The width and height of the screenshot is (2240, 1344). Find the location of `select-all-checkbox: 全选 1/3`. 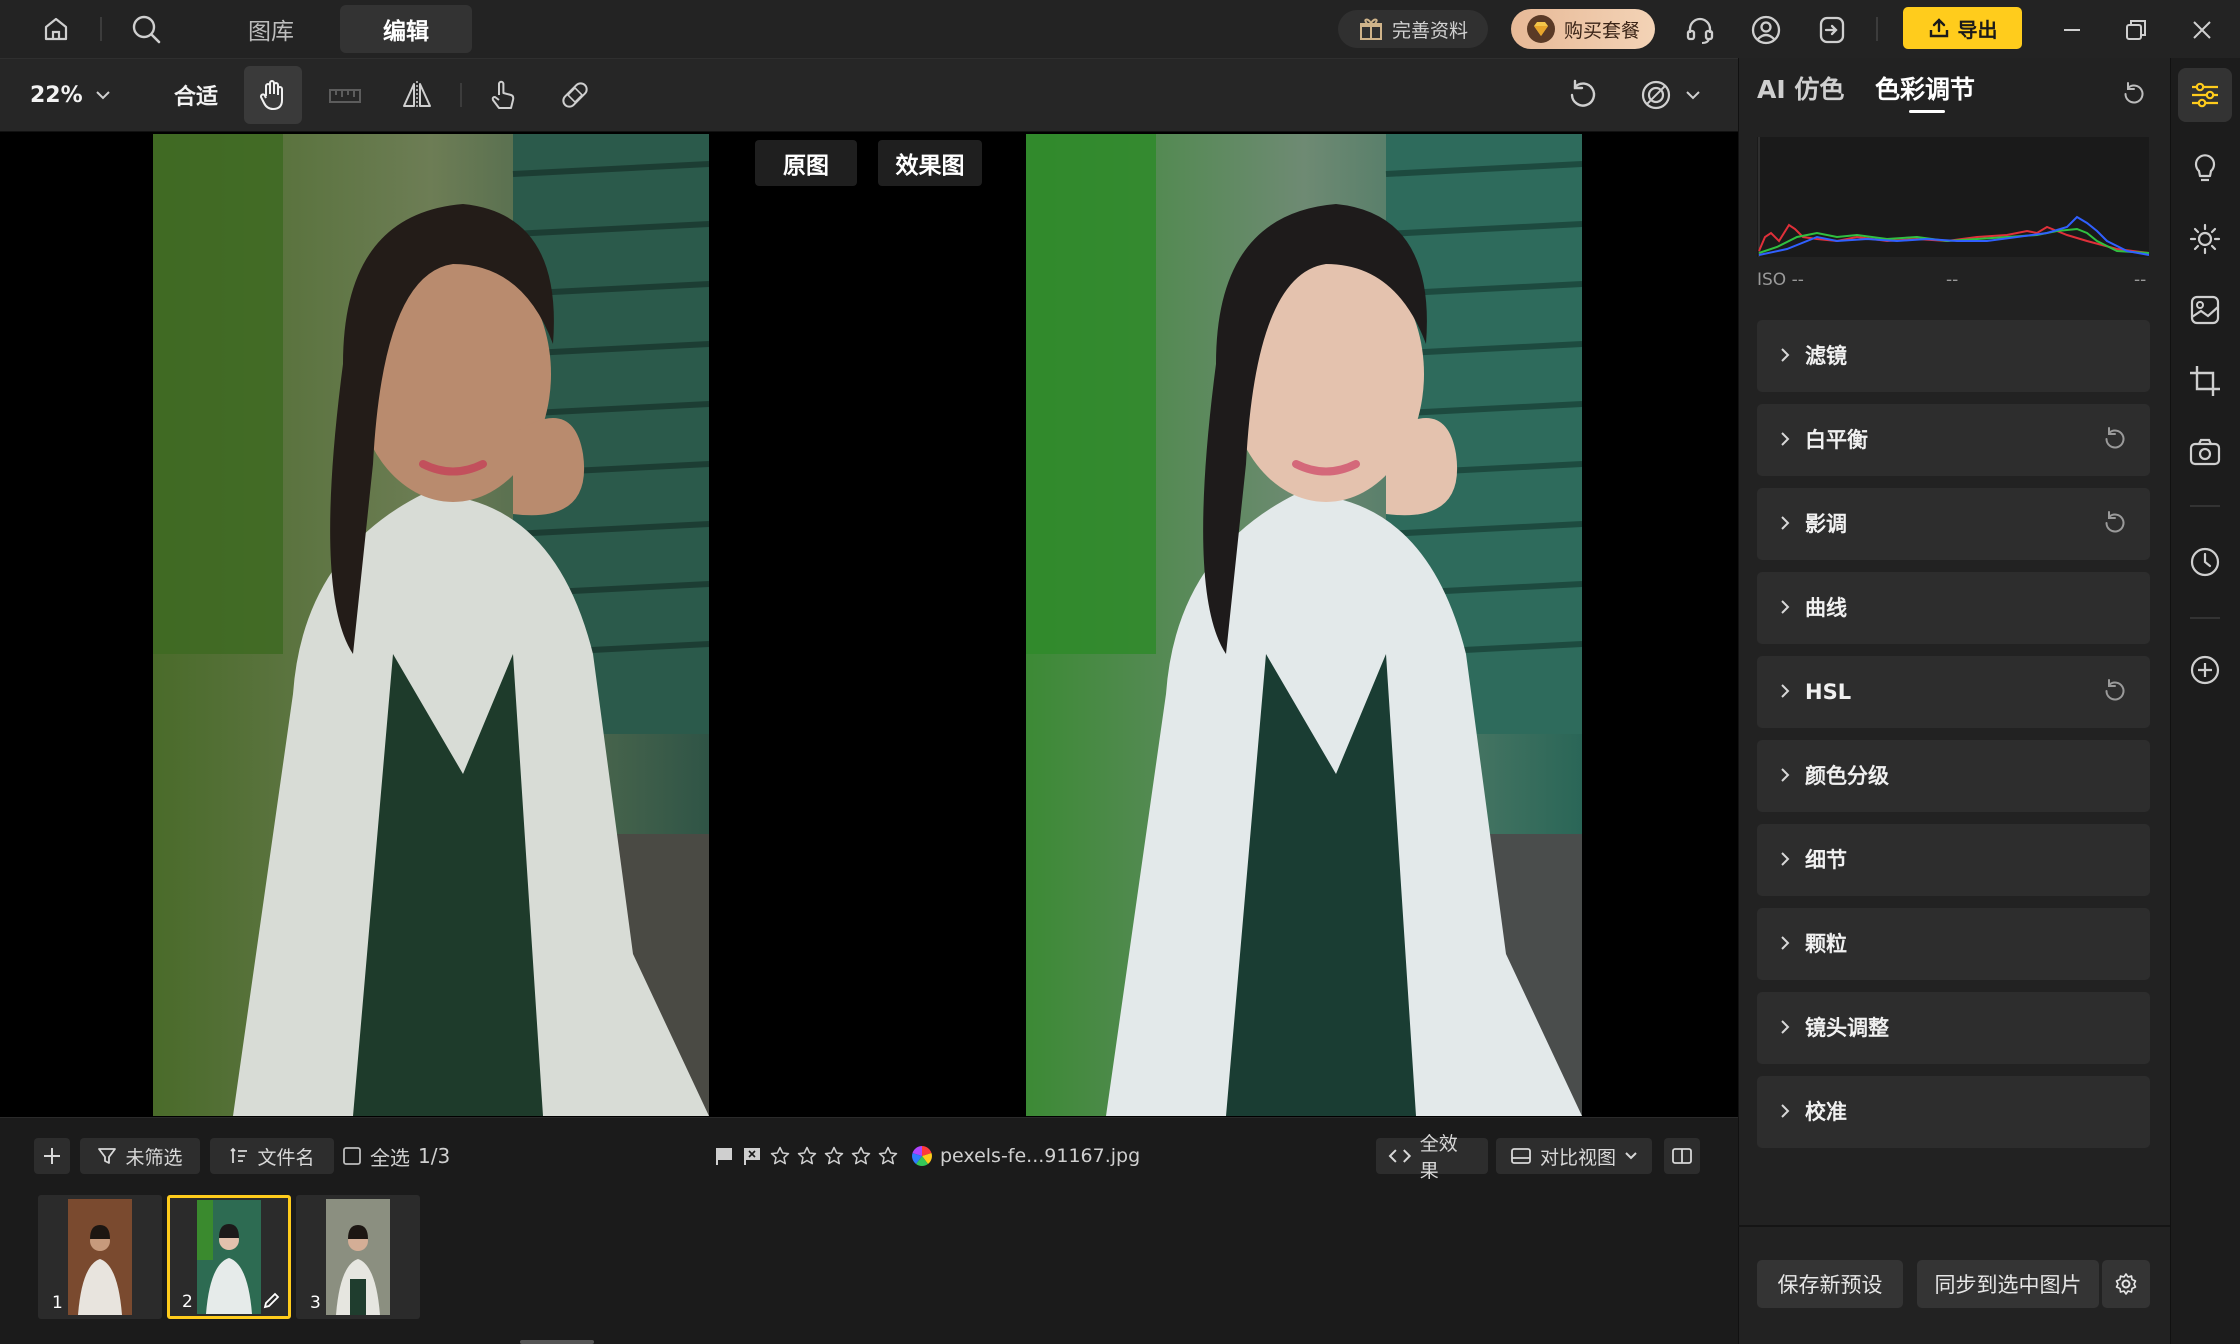

select-all-checkbox: 全选 1/3 is located at coordinates (396, 1156).